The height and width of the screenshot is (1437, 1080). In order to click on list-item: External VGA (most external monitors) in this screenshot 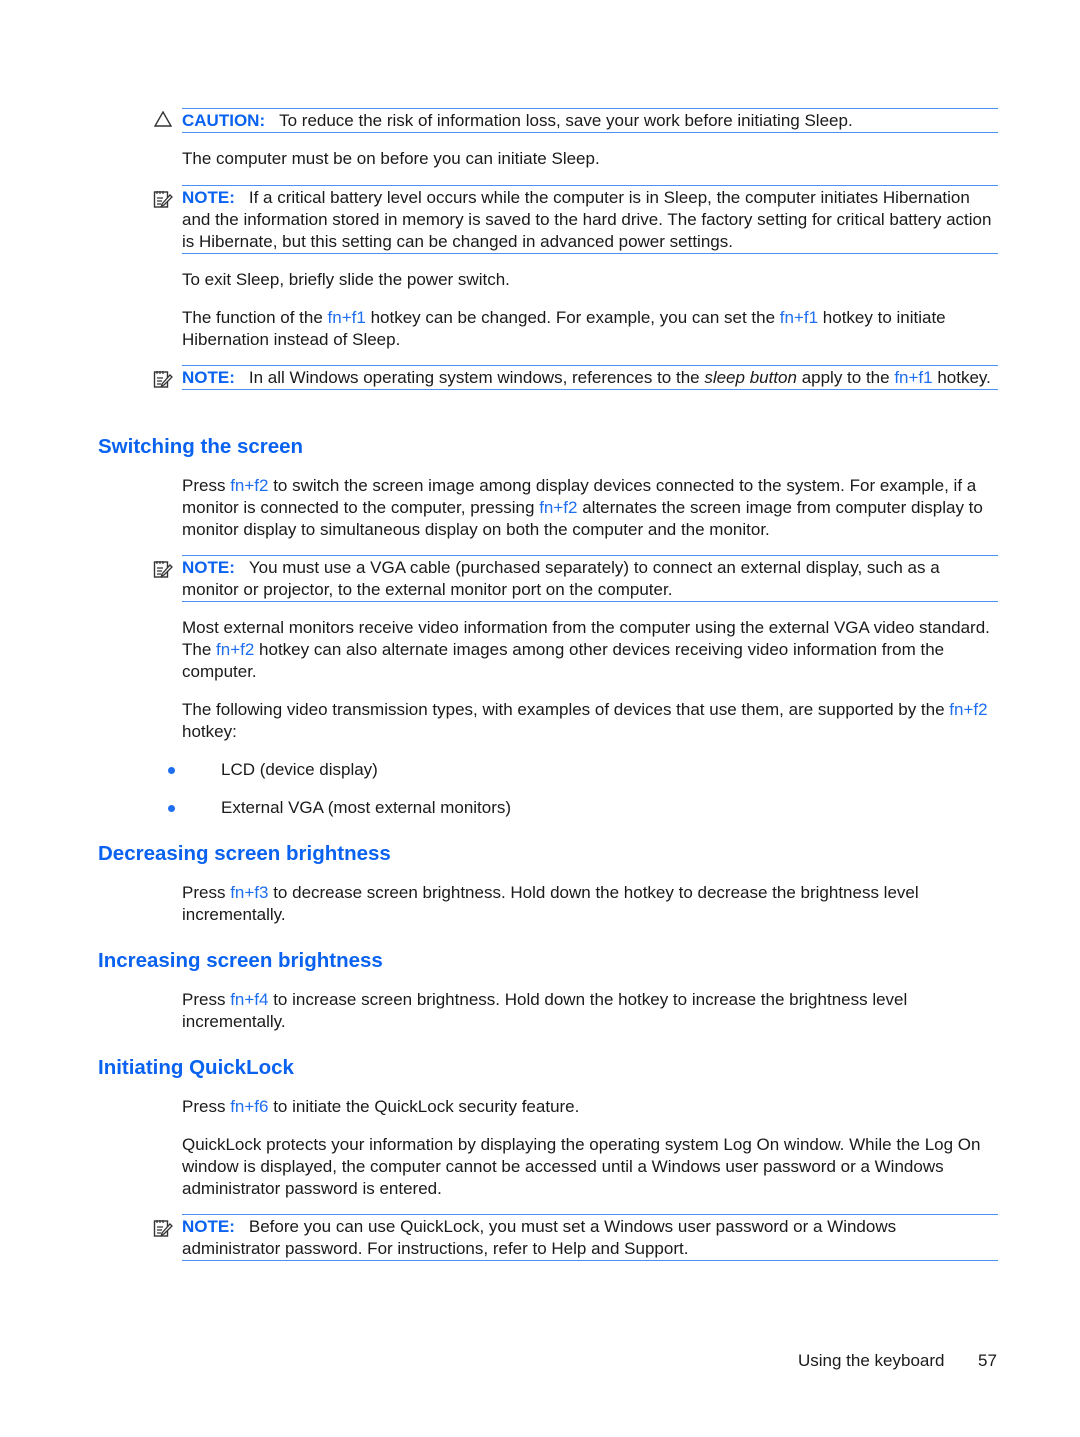, I will do `click(366, 807)`.